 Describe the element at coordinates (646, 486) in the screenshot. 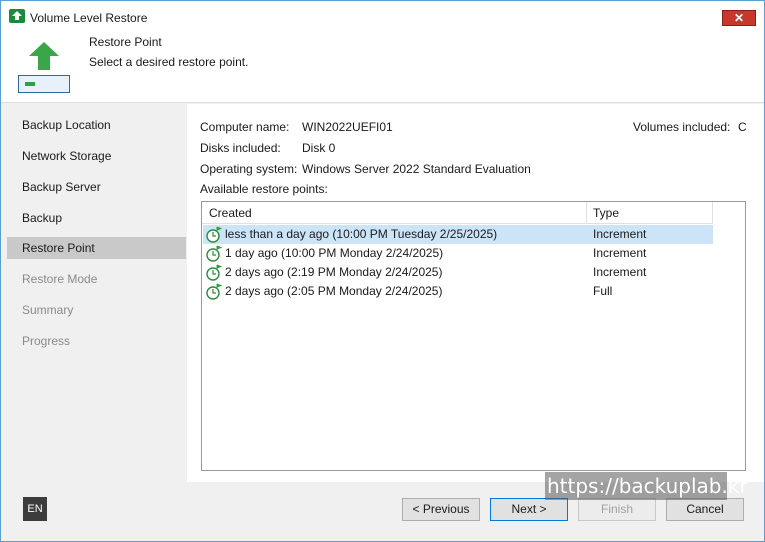

I see `watermark-text: https://backuplab.kr` at that location.